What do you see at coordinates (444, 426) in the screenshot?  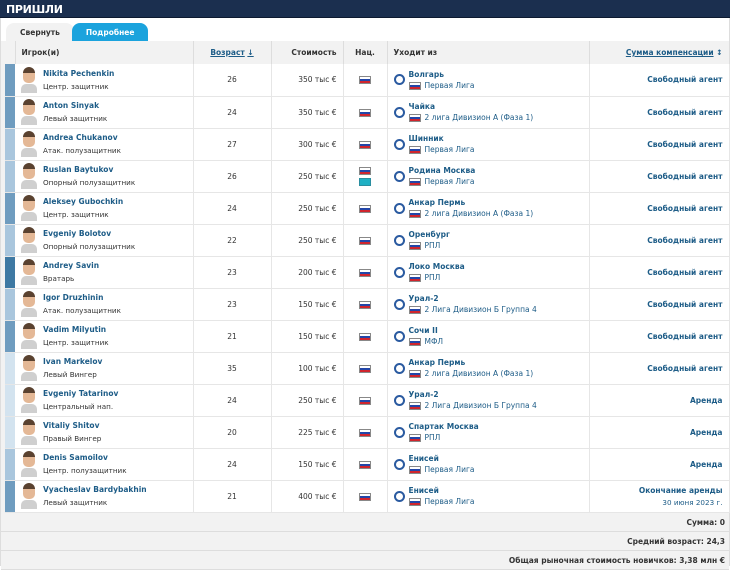 I see `club-link: Спартак Москва` at bounding box center [444, 426].